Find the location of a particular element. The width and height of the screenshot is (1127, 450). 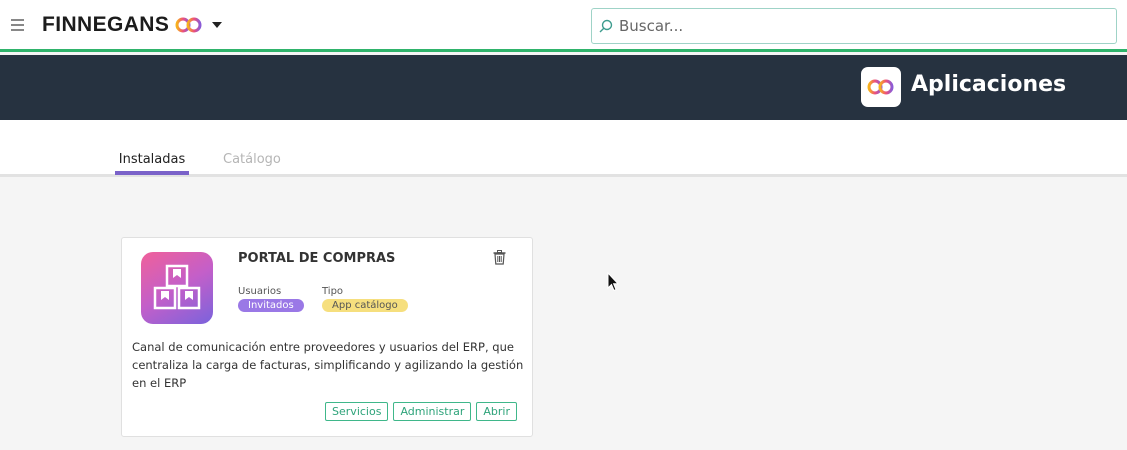

boxes-icon is located at coordinates (177, 288).